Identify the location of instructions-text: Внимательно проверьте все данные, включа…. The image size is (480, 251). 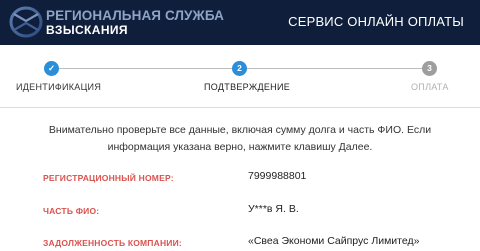
(240, 138).